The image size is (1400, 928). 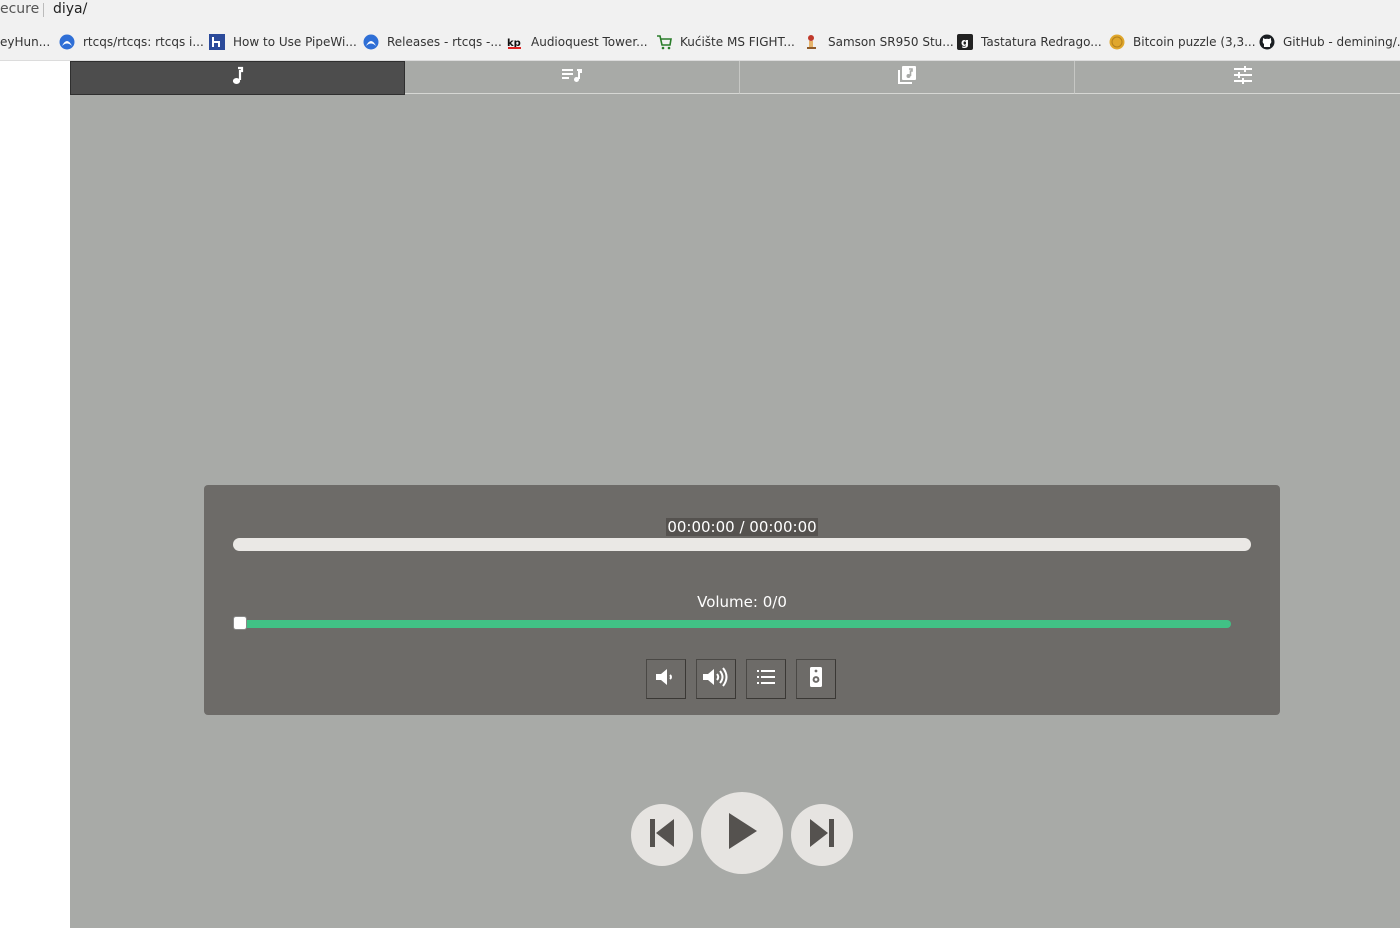 I want to click on tab-library, so click(x=907, y=77).